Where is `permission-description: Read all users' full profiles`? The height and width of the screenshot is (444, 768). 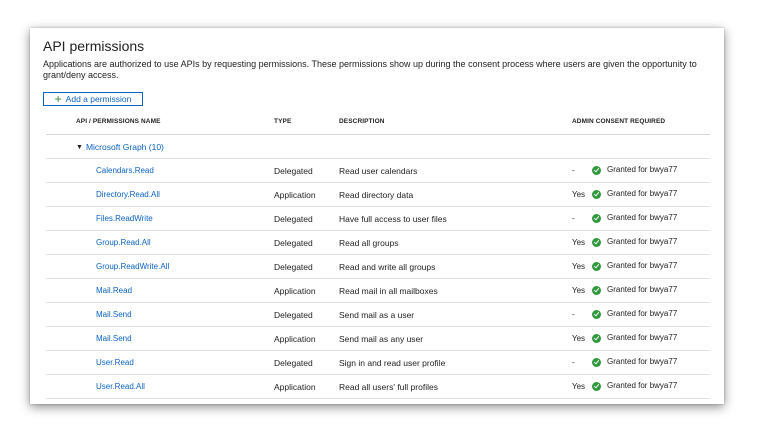
permission-description: Read all users' full profiles is located at coordinates (388, 387).